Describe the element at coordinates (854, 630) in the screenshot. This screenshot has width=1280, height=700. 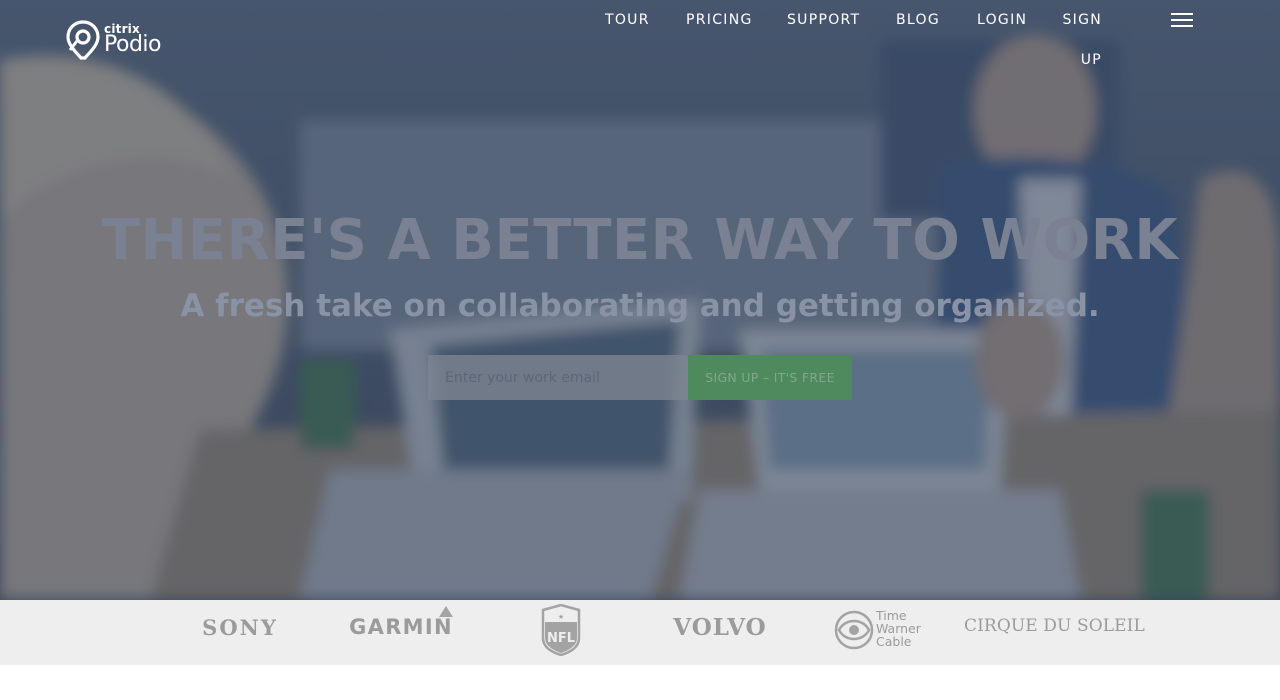
I see `time-warner-cable-eye-icon` at that location.